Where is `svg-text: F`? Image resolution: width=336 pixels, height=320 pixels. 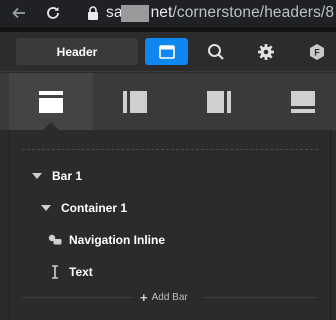
svg-text: F is located at coordinates (317, 53).